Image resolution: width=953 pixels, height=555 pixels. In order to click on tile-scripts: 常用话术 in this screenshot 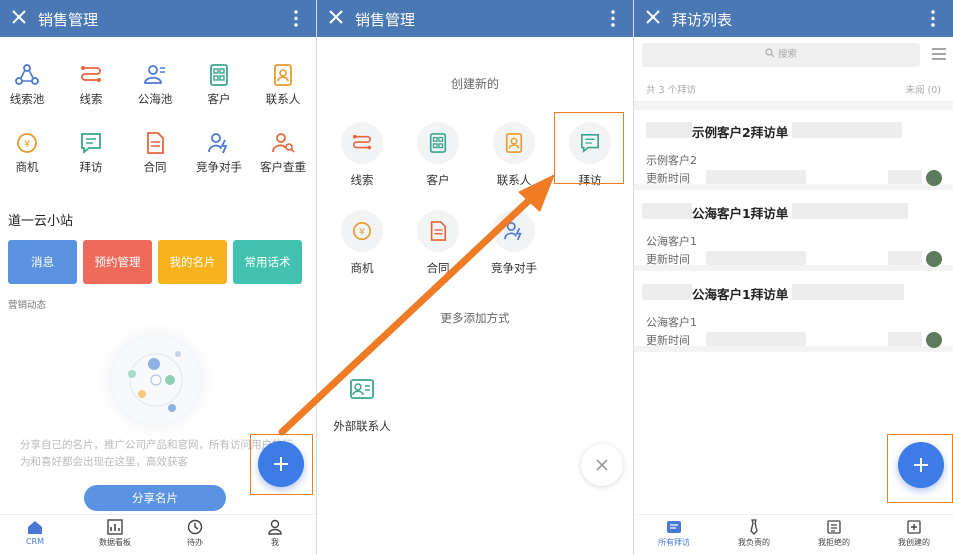, I will do `click(267, 262)`.